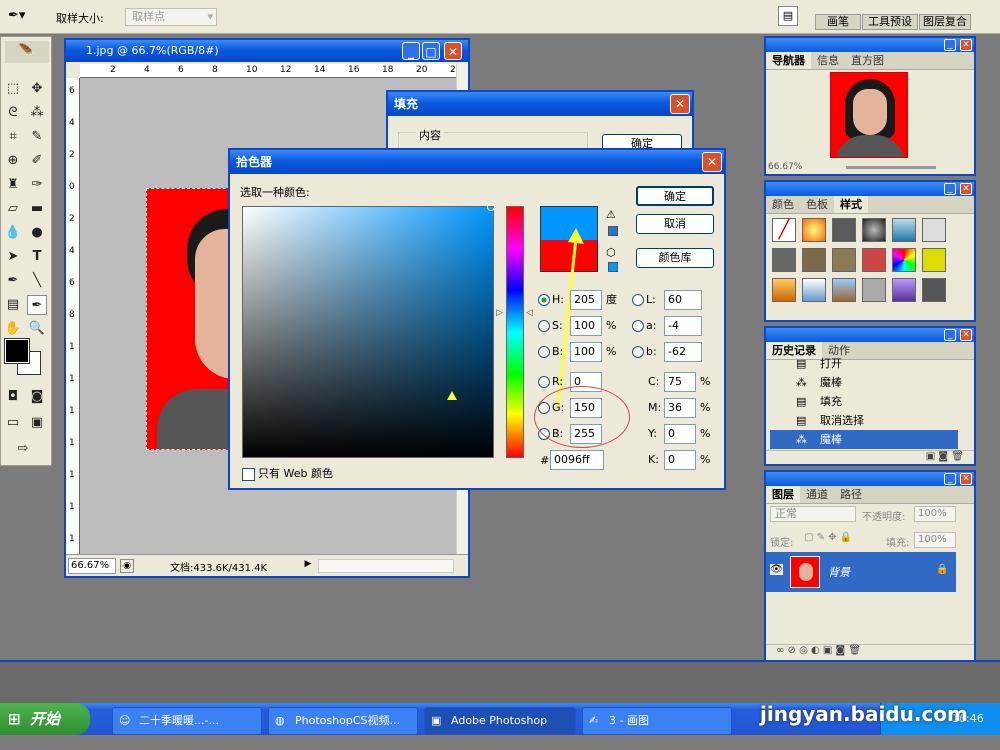 The height and width of the screenshot is (750, 1000). What do you see at coordinates (248, 474) in the screenshot?
I see `web-only-checkbox` at bounding box center [248, 474].